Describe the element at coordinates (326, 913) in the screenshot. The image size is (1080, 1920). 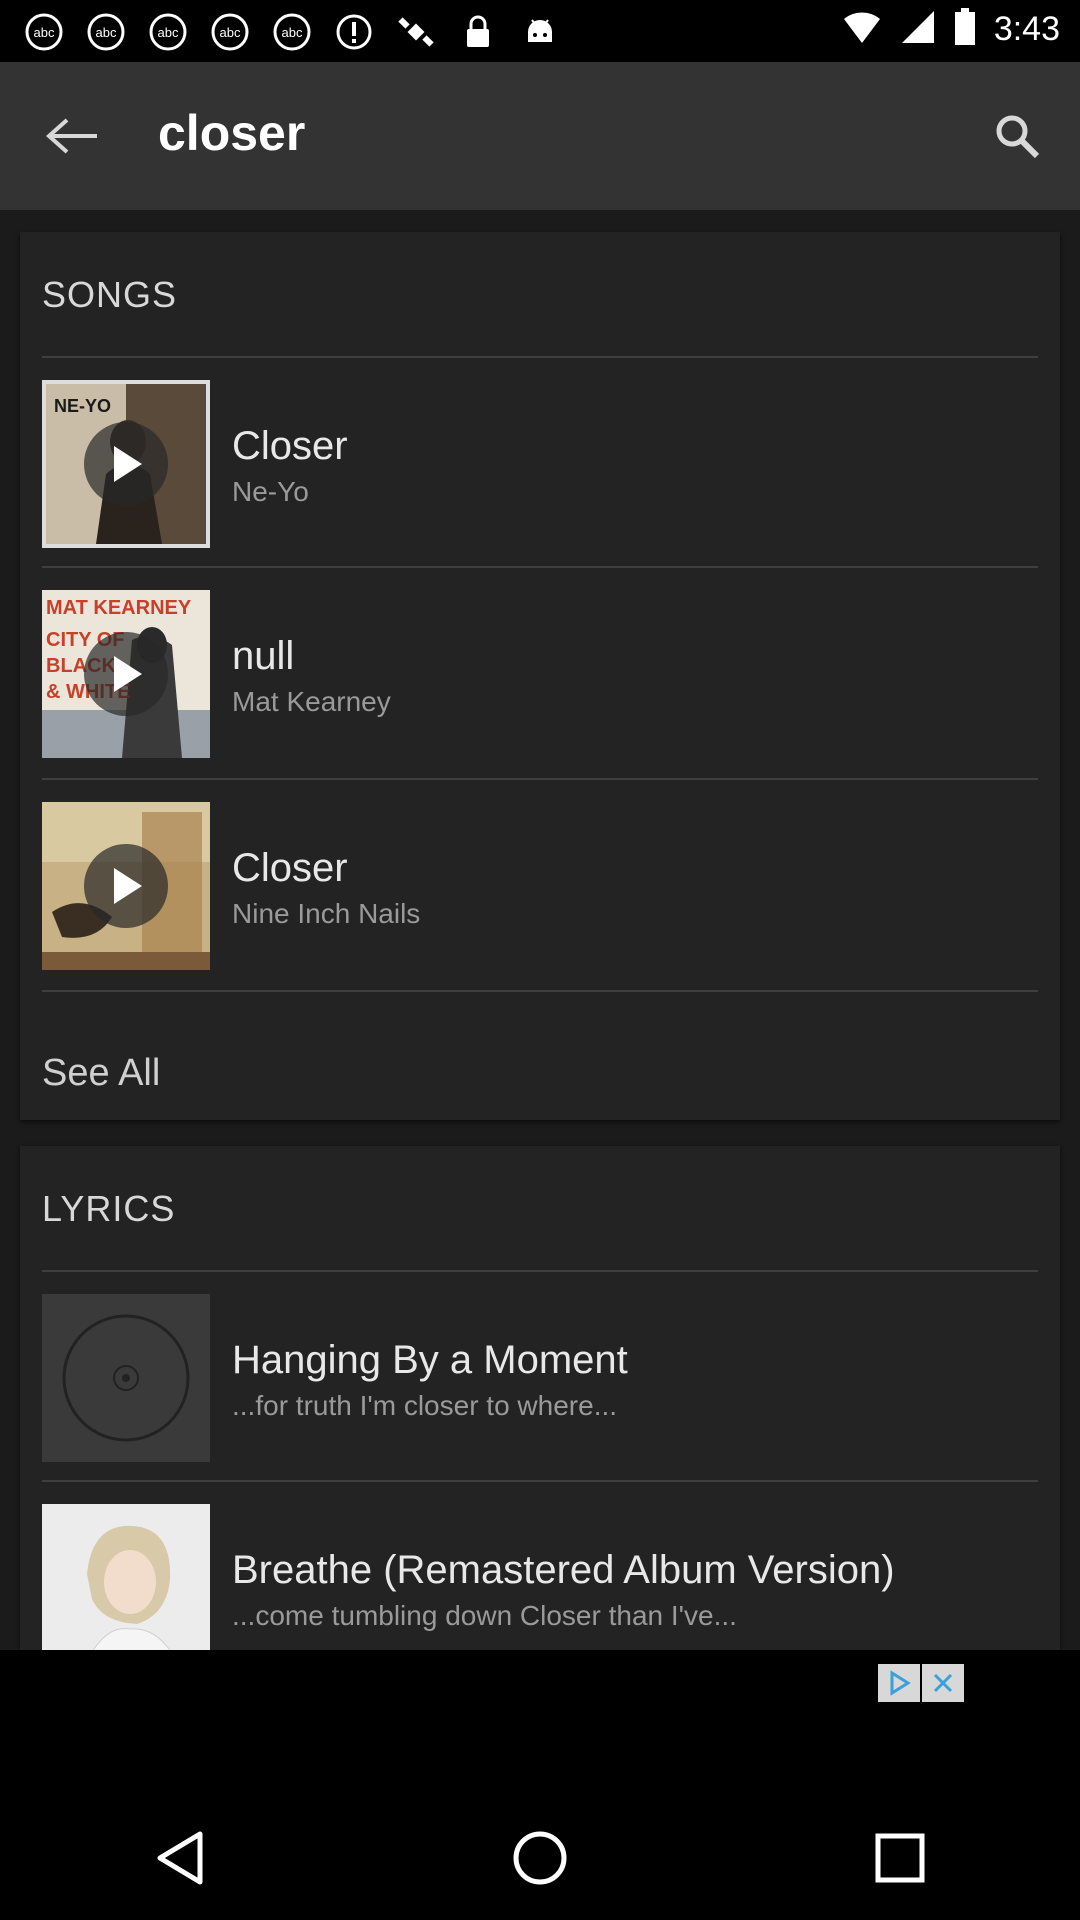
I see `song-artist: Nine Inch Nails` at that location.